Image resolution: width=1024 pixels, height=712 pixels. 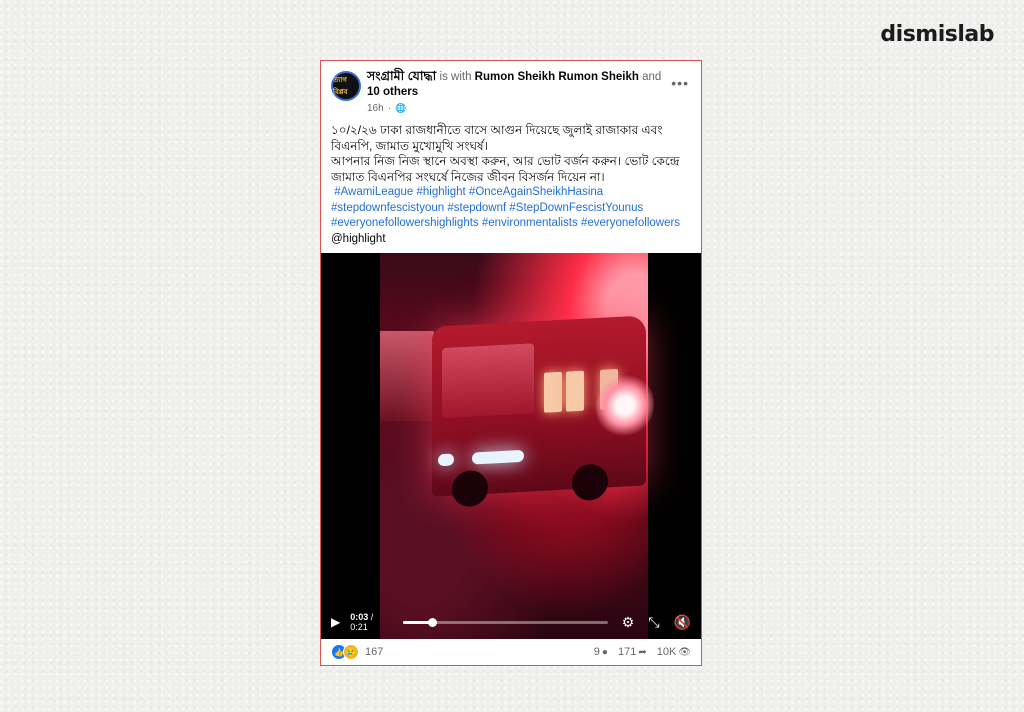 I want to click on hashtag-link: #everyonefollowers, so click(x=630, y=223).